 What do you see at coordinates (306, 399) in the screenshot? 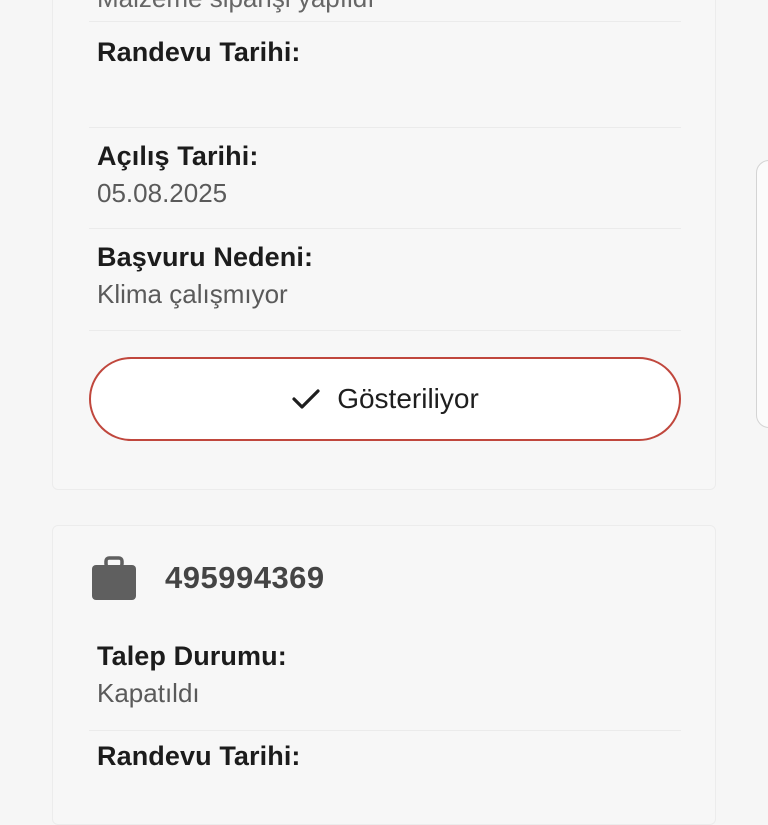
I see `check-icon` at bounding box center [306, 399].